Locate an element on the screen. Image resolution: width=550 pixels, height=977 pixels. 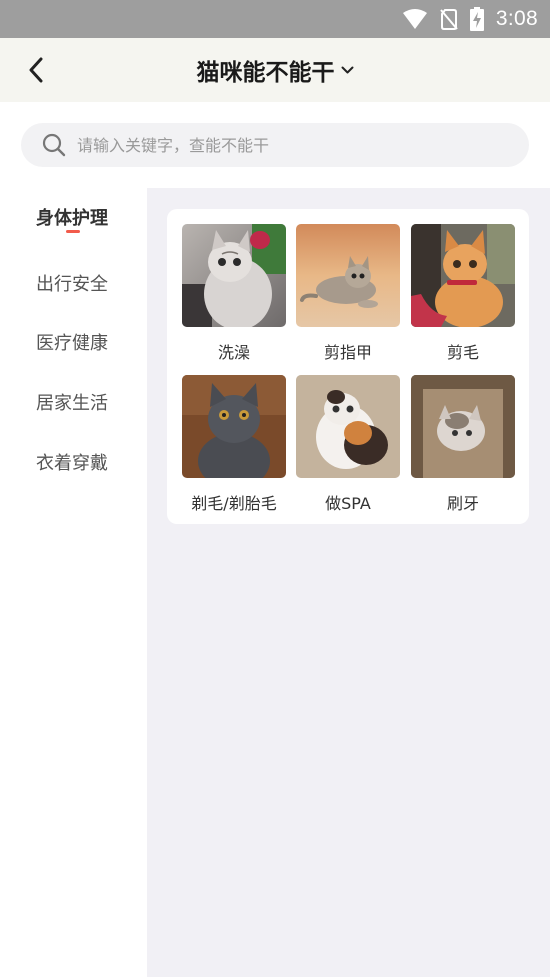
sidebar-item-label: 身体护理 is located at coordinates (72, 218).